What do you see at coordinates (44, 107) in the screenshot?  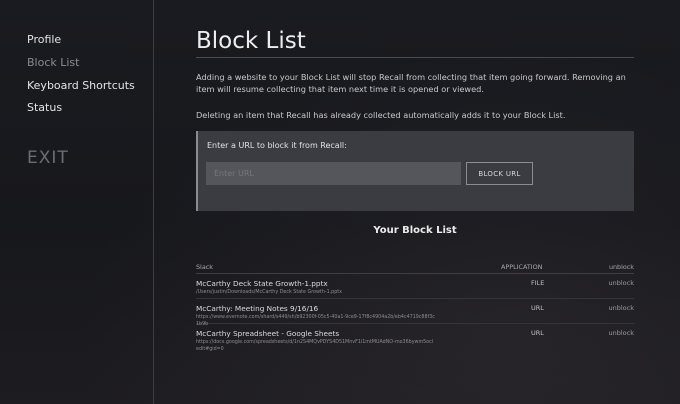 I see `sidebar-item-status: Status` at bounding box center [44, 107].